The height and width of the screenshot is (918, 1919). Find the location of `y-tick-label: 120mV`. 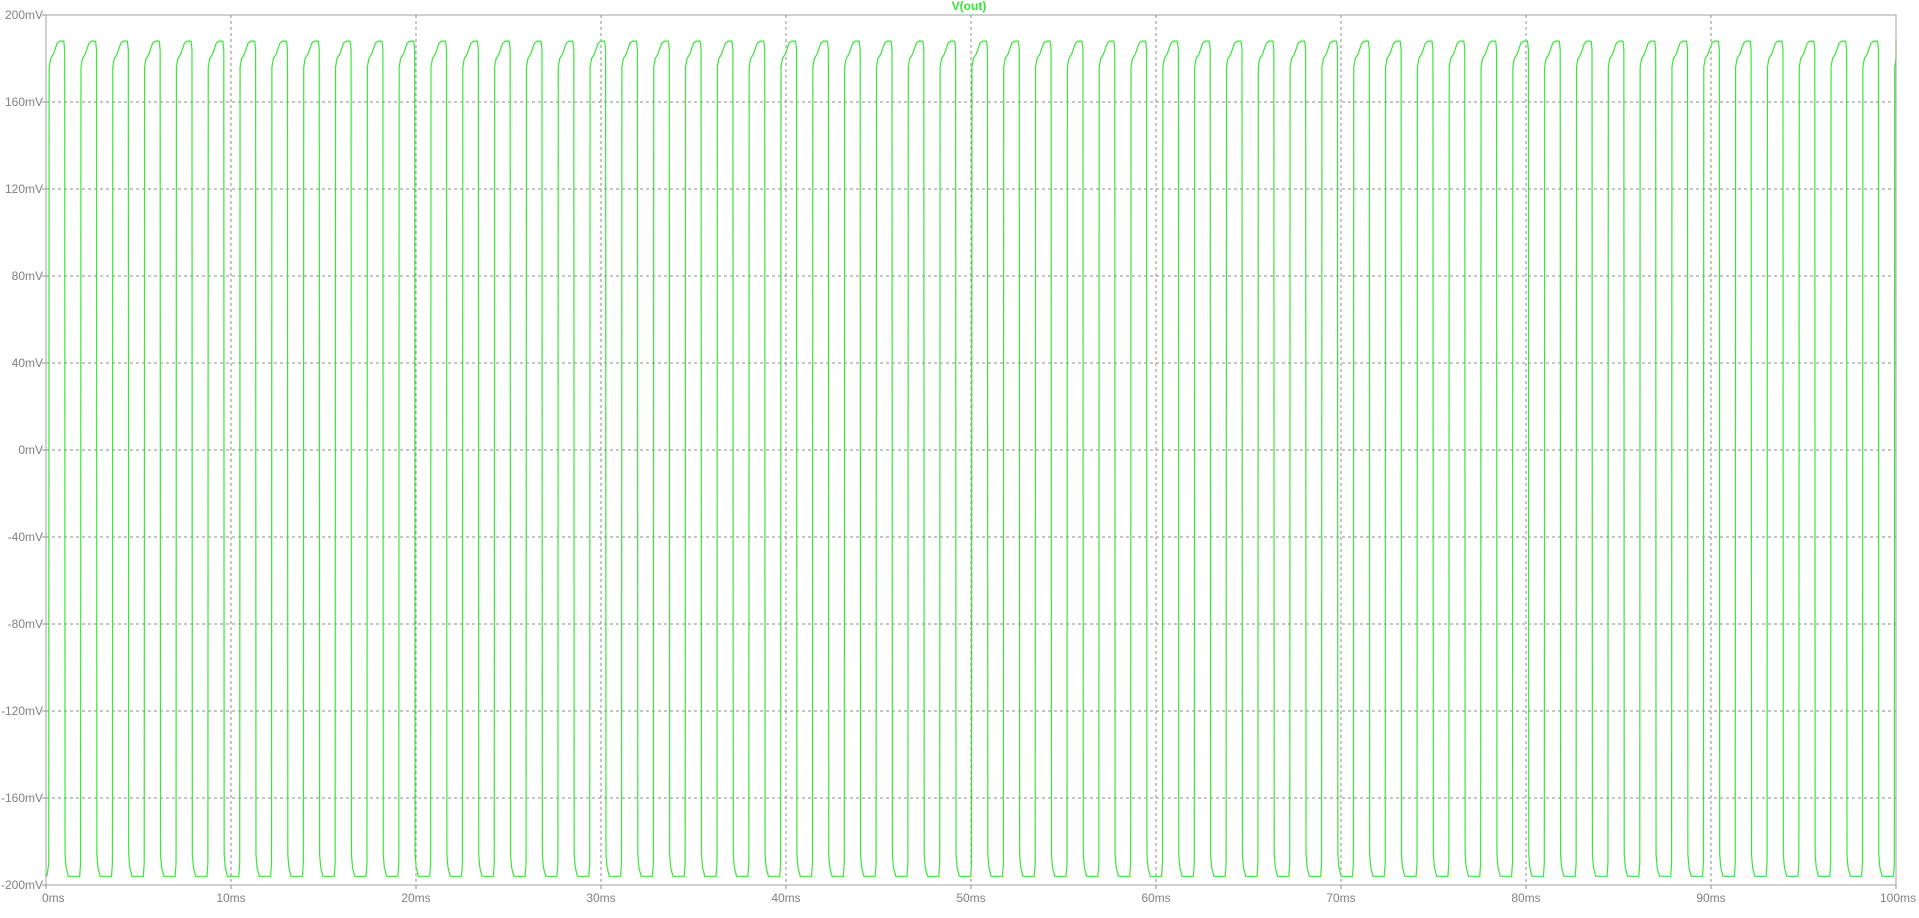

y-tick-label: 120mV is located at coordinates (24, 189).